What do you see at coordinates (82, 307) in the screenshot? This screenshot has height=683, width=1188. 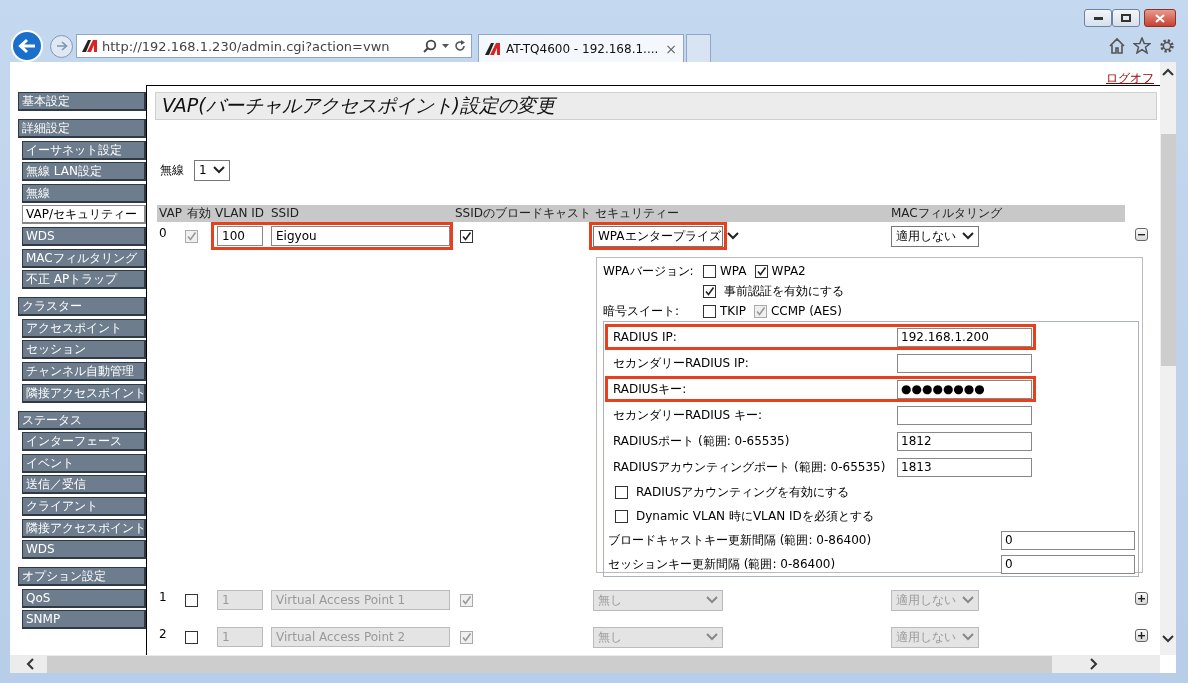 I see `nav-heading: クラスター` at bounding box center [82, 307].